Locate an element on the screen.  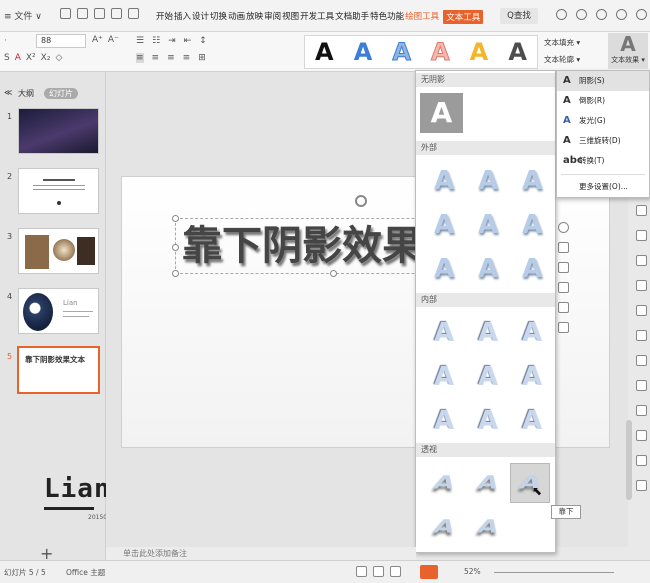
tab-slideshow: 放映 is located at coordinates (254, 17).